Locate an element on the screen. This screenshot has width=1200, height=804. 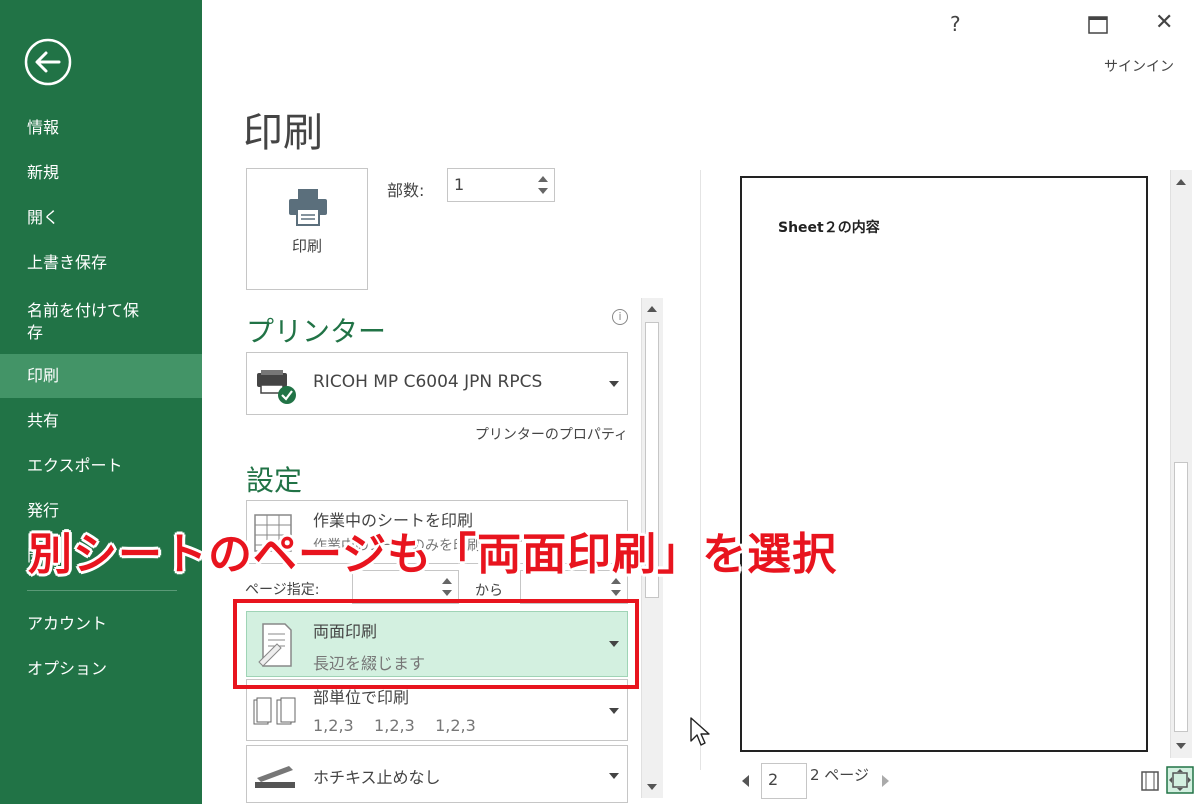
printer-ready-icon is located at coordinates (276, 387).